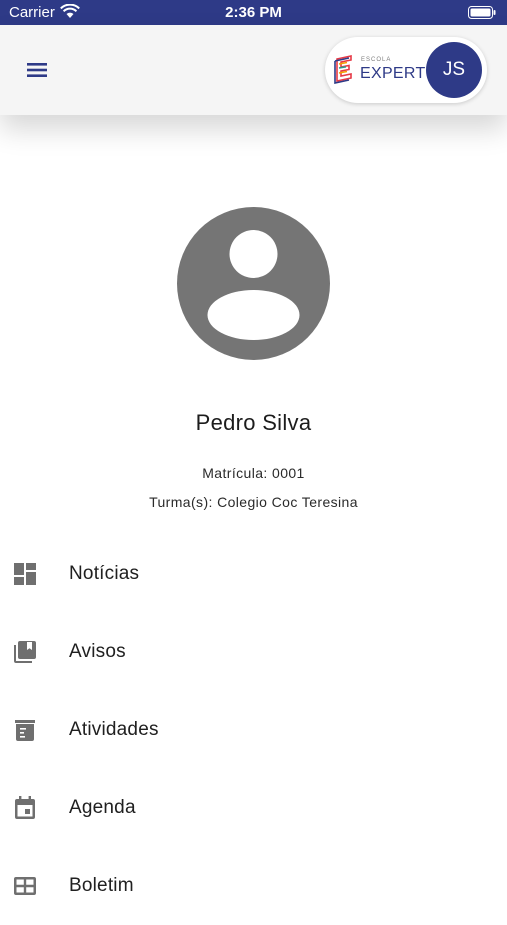 Image resolution: width=507 pixels, height=925 pixels. Describe the element at coordinates (25, 652) in the screenshot. I see `library-books-icon` at that location.